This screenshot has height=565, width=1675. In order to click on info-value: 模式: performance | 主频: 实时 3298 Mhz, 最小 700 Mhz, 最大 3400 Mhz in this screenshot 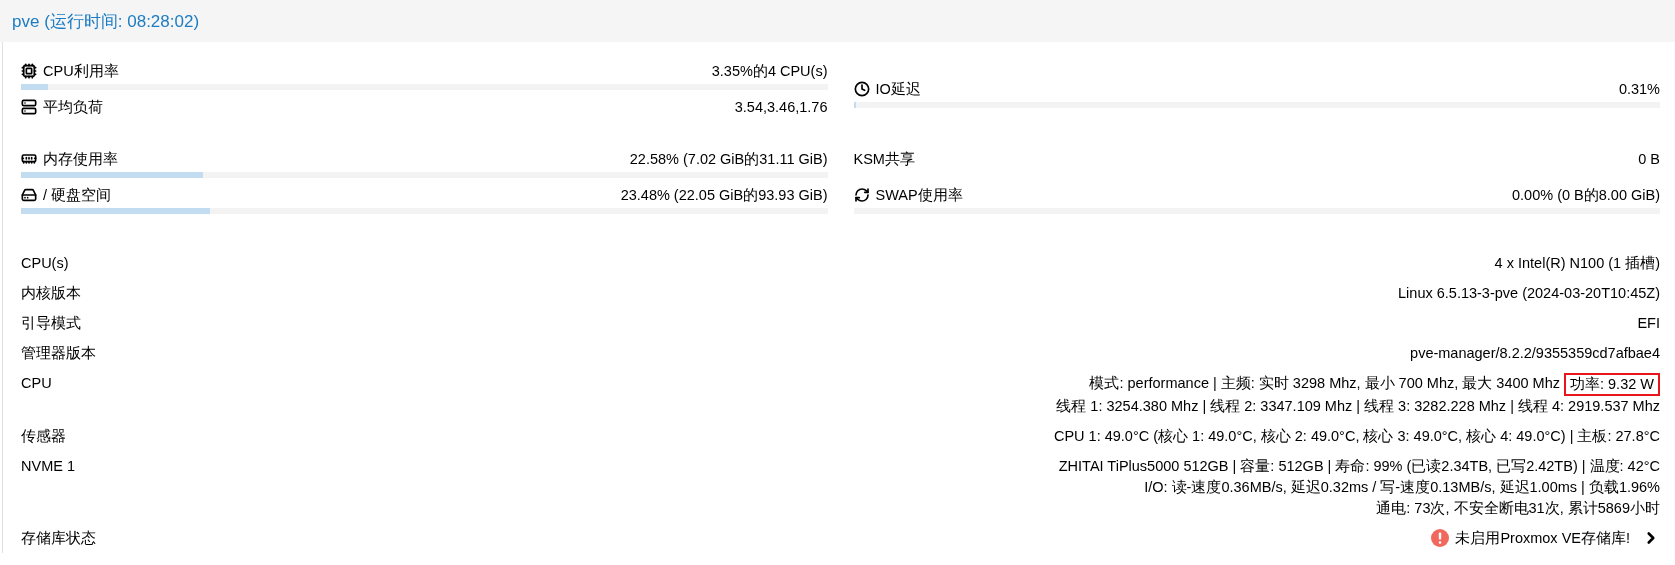, I will do `click(1324, 383)`.